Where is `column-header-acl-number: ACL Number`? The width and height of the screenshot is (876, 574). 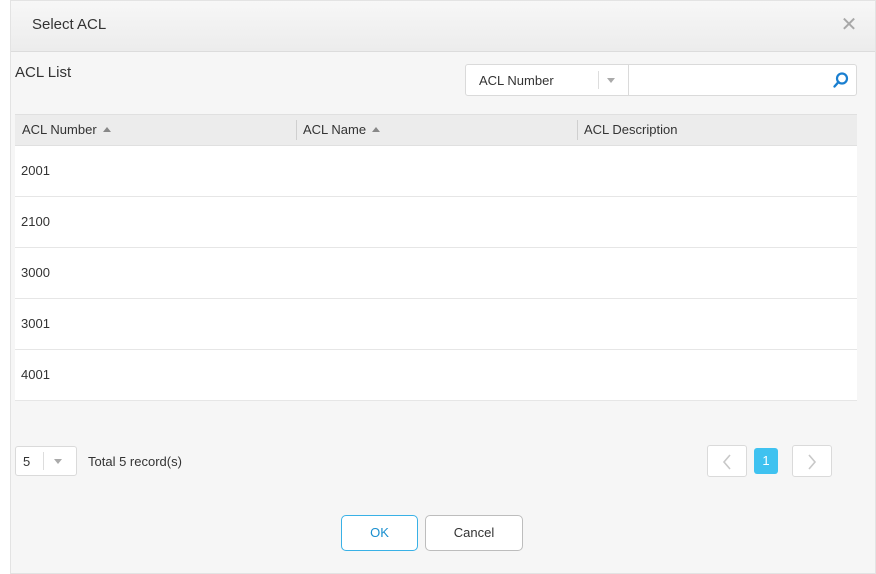
column-header-acl-number: ACL Number is located at coordinates (66, 129).